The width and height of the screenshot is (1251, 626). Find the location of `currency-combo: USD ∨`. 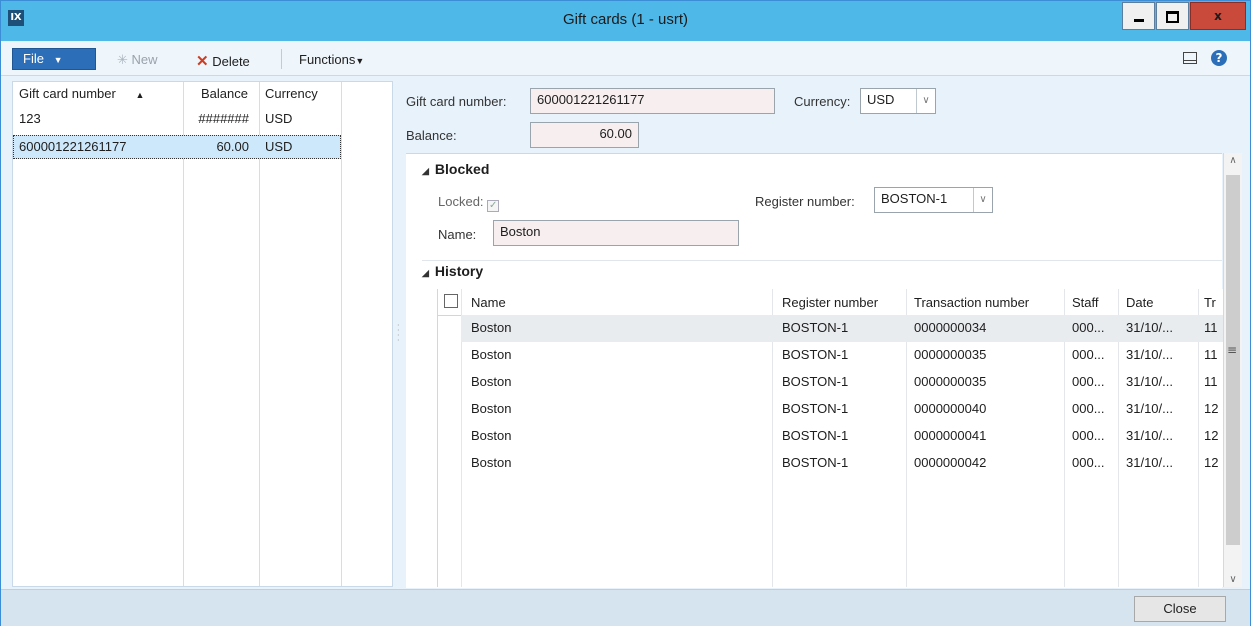

currency-combo: USD ∨ is located at coordinates (898, 101).